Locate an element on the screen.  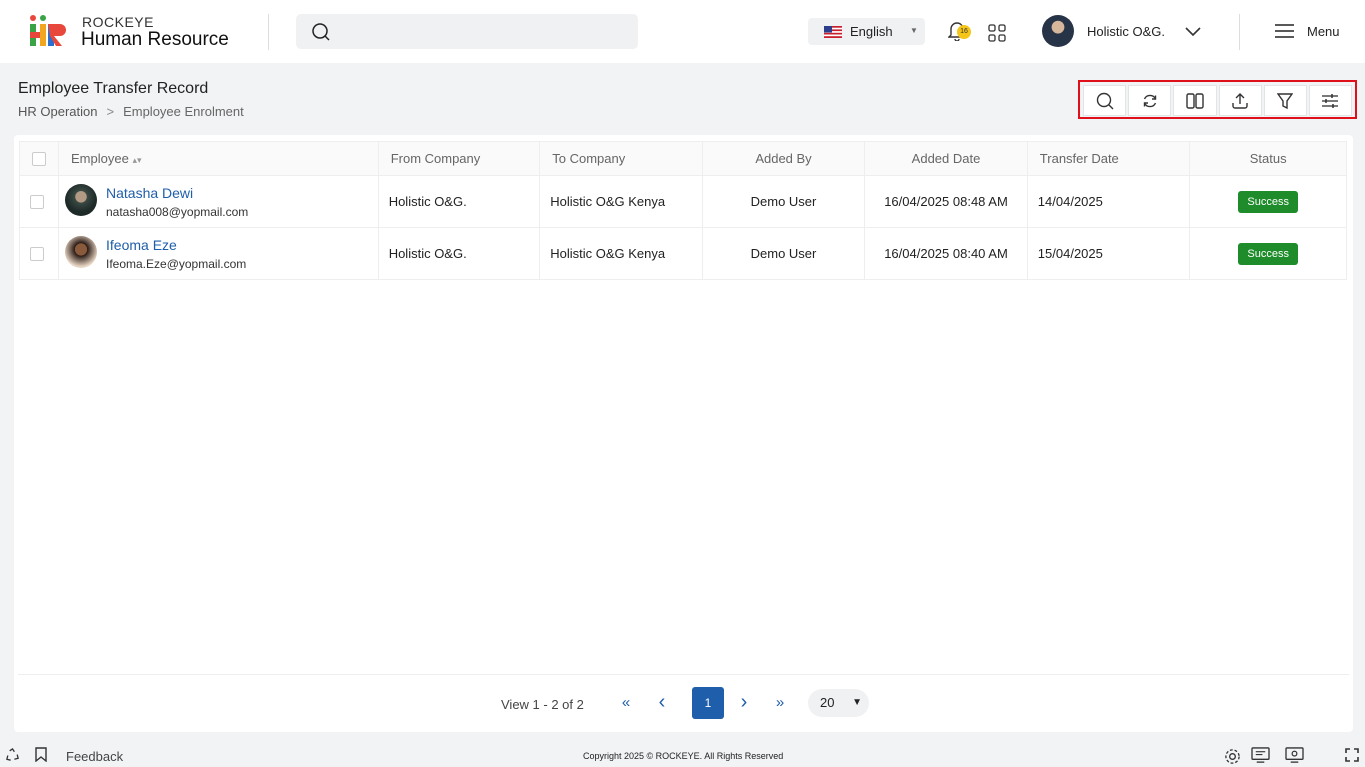
settings-button is located at coordinates (1330, 100).